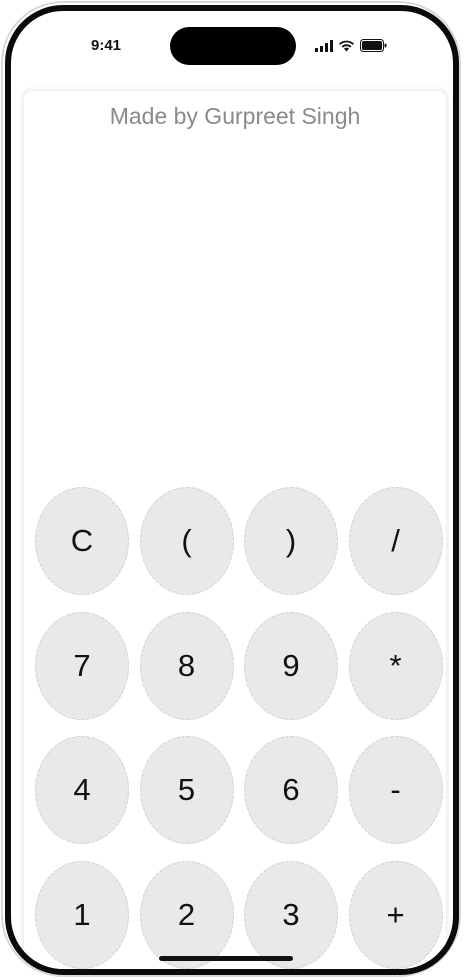 The image size is (464, 980). Describe the element at coordinates (291, 914) in the screenshot. I see `key-3: 3` at that location.